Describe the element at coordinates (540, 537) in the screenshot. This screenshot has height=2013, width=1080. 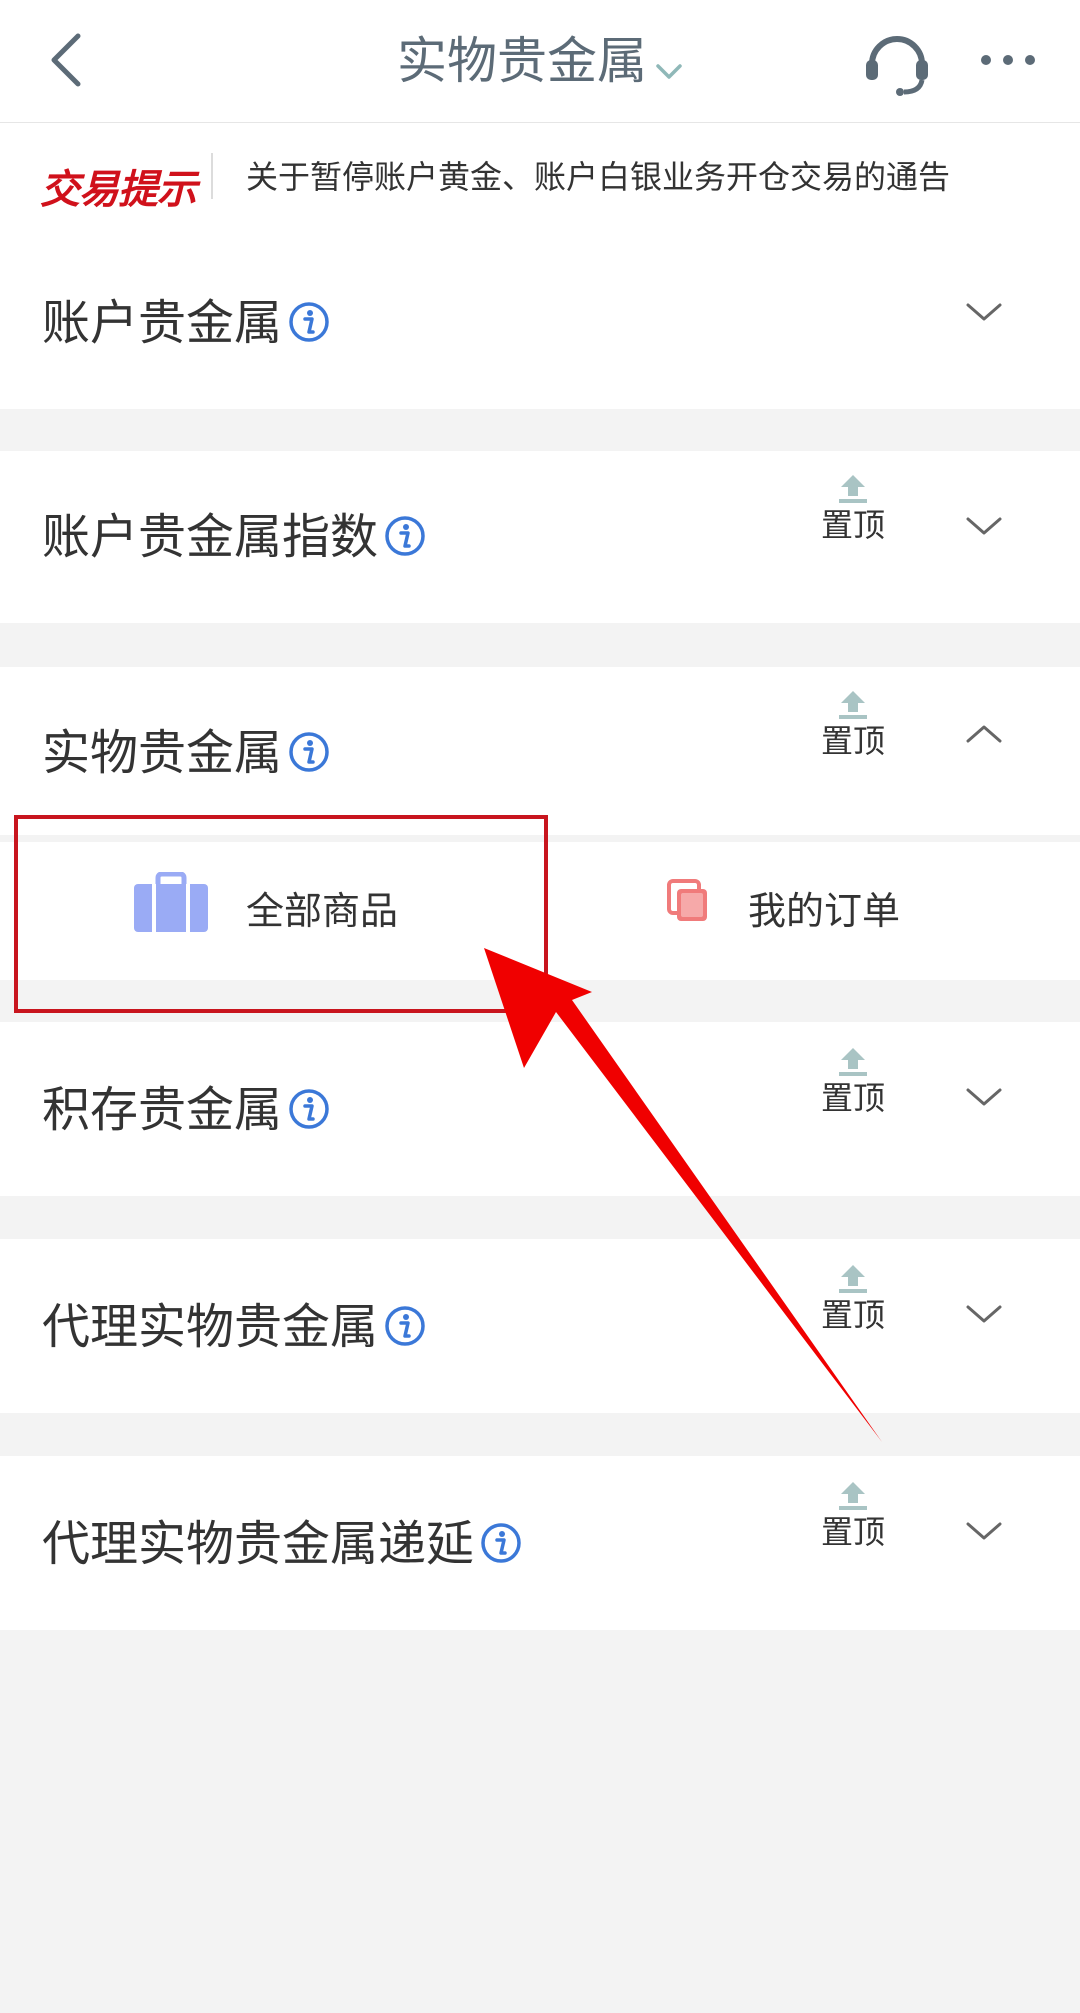
I see `section-account-precious-metals-index: 账户贵金属指数 置顶` at that location.